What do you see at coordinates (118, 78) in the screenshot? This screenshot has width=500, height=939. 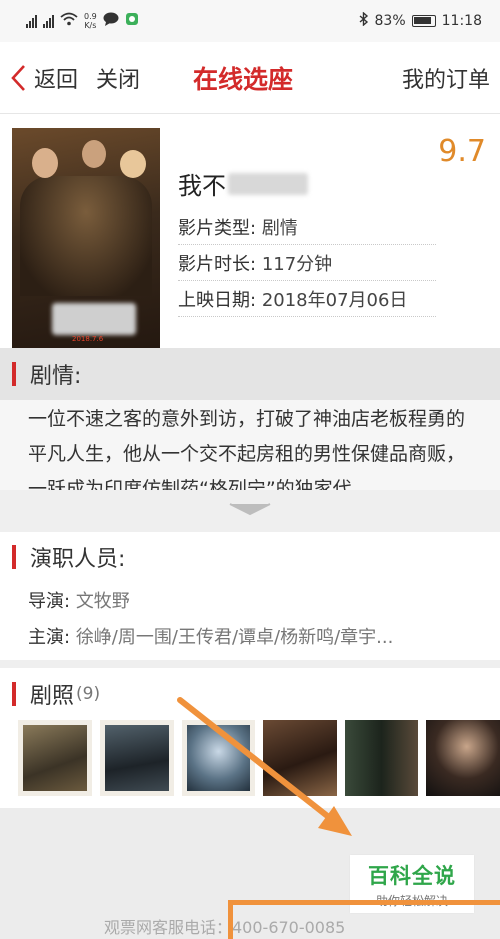 I see `close-button: 关闭` at bounding box center [118, 78].